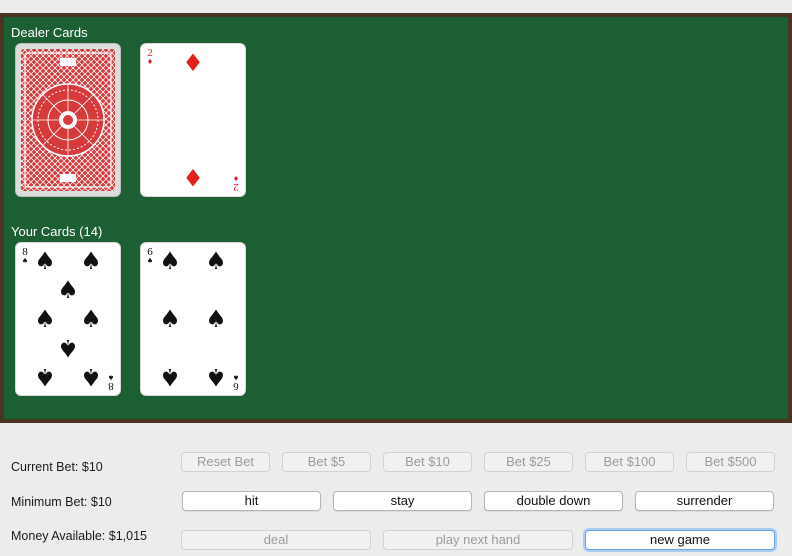  Describe the element at coordinates (111, 386) in the screenshot. I see `card-rank: 8` at that location.